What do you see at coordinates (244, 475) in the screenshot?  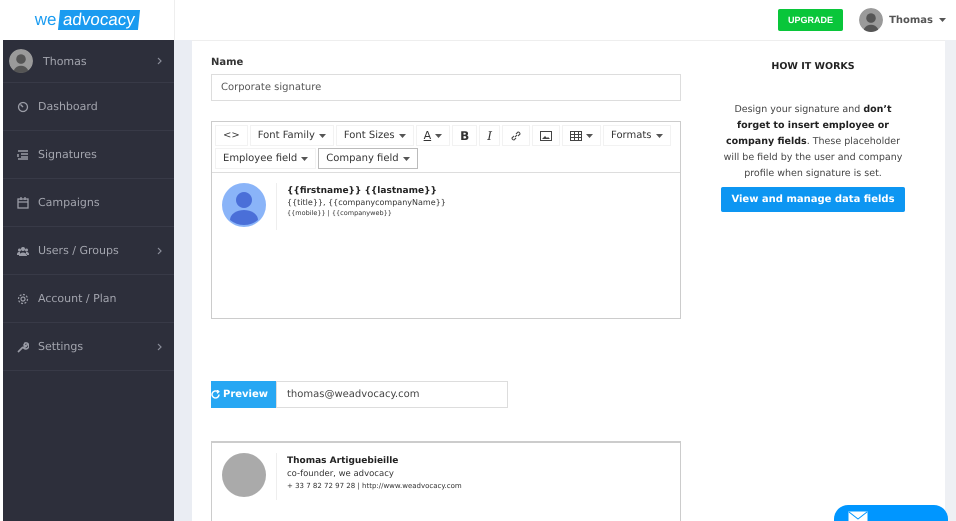 I see `photo-placeholder` at bounding box center [244, 475].